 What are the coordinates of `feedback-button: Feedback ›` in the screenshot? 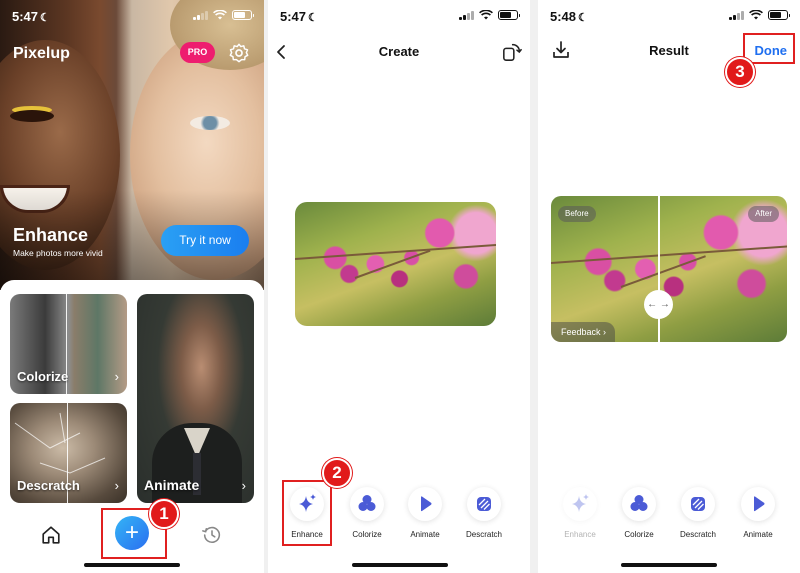 It's located at (583, 332).